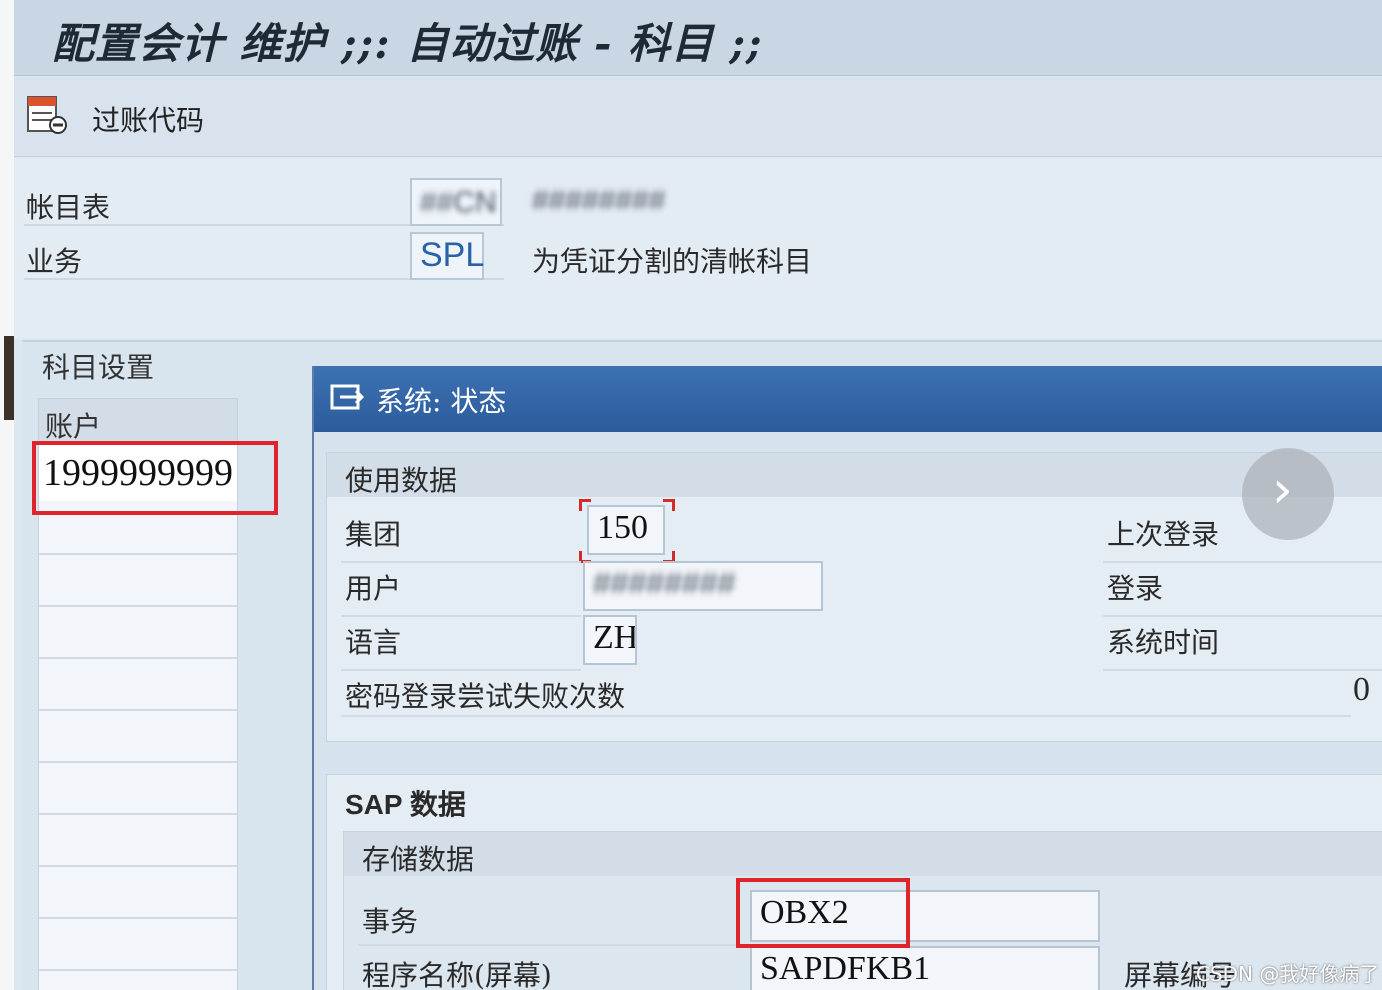 This screenshot has width=1382, height=990. What do you see at coordinates (599, 200) in the screenshot?
I see `chart-of-accounts-description: ########` at bounding box center [599, 200].